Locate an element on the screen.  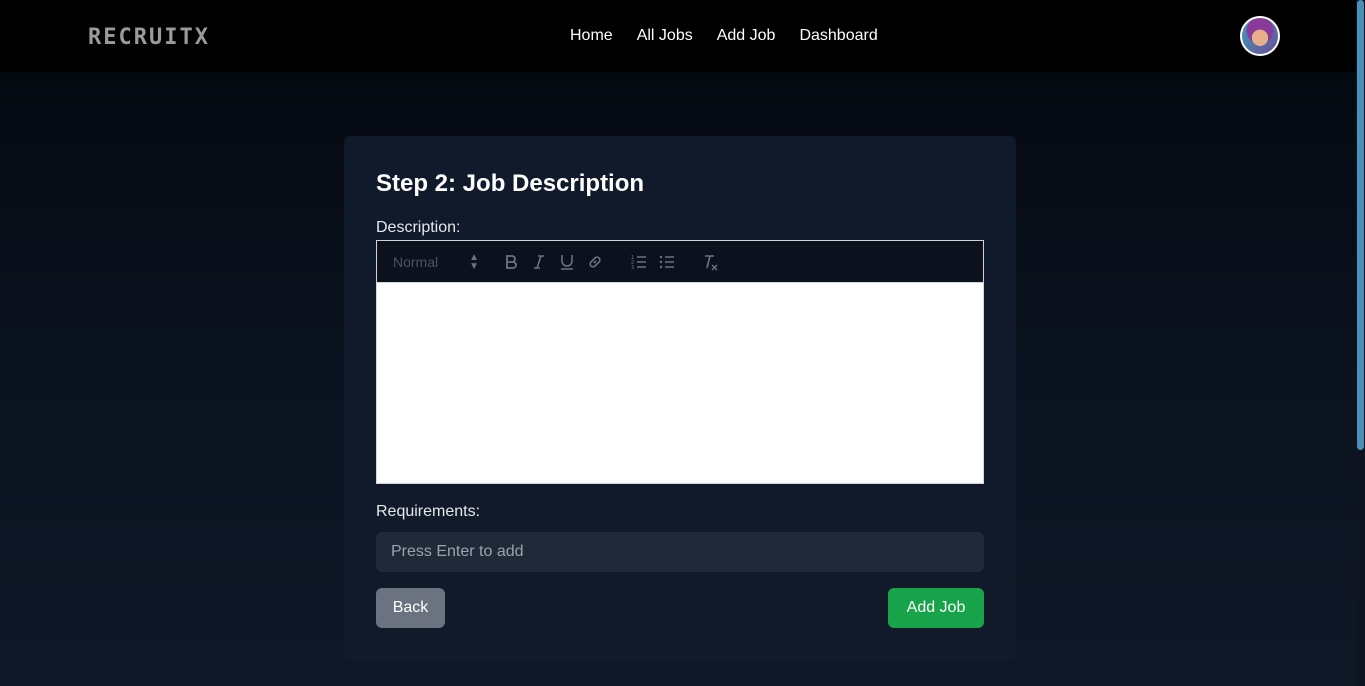
format-select: Normal ▲ ▼ is located at coordinates (436, 262).